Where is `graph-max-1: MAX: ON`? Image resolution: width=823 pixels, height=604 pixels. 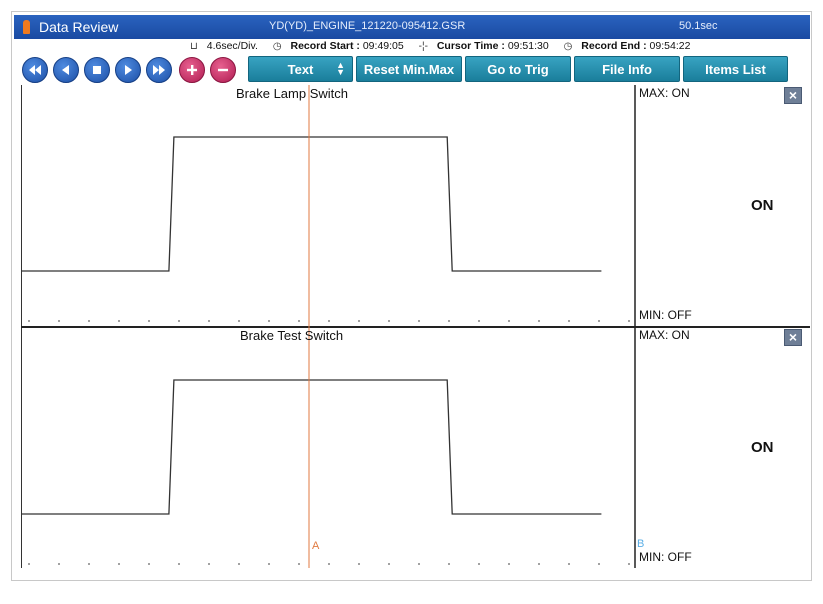
graph-max-1: MAX: ON is located at coordinates (664, 93).